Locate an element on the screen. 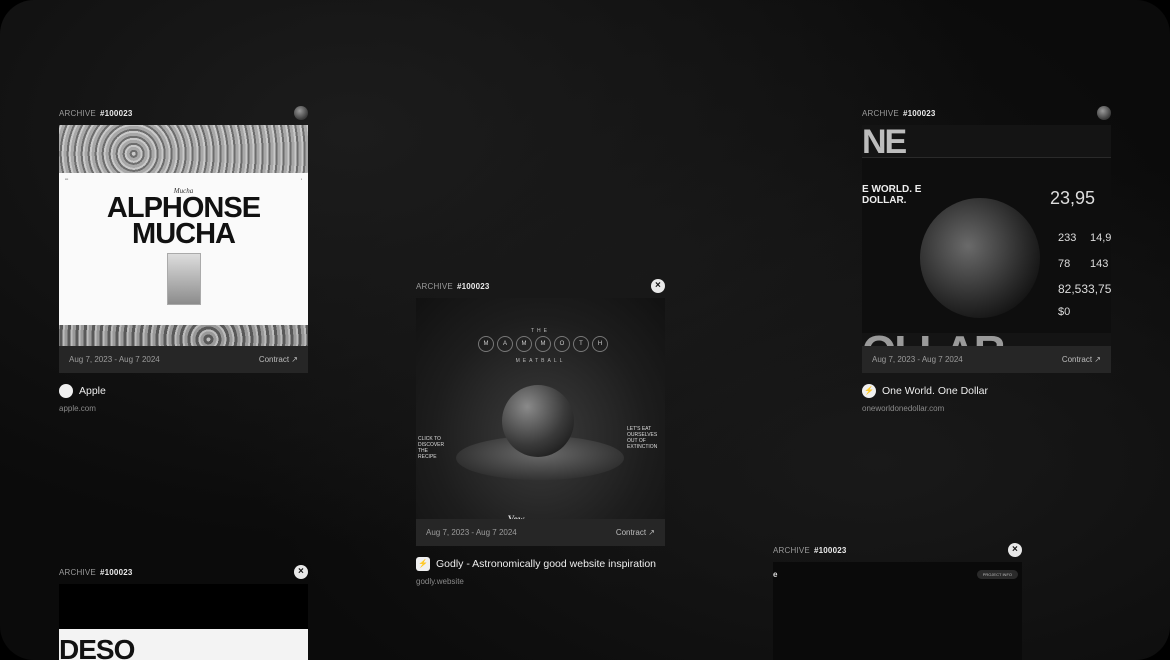 Image resolution: width=1170 pixels, height=660 pixels. meatball-image is located at coordinates (538, 421).